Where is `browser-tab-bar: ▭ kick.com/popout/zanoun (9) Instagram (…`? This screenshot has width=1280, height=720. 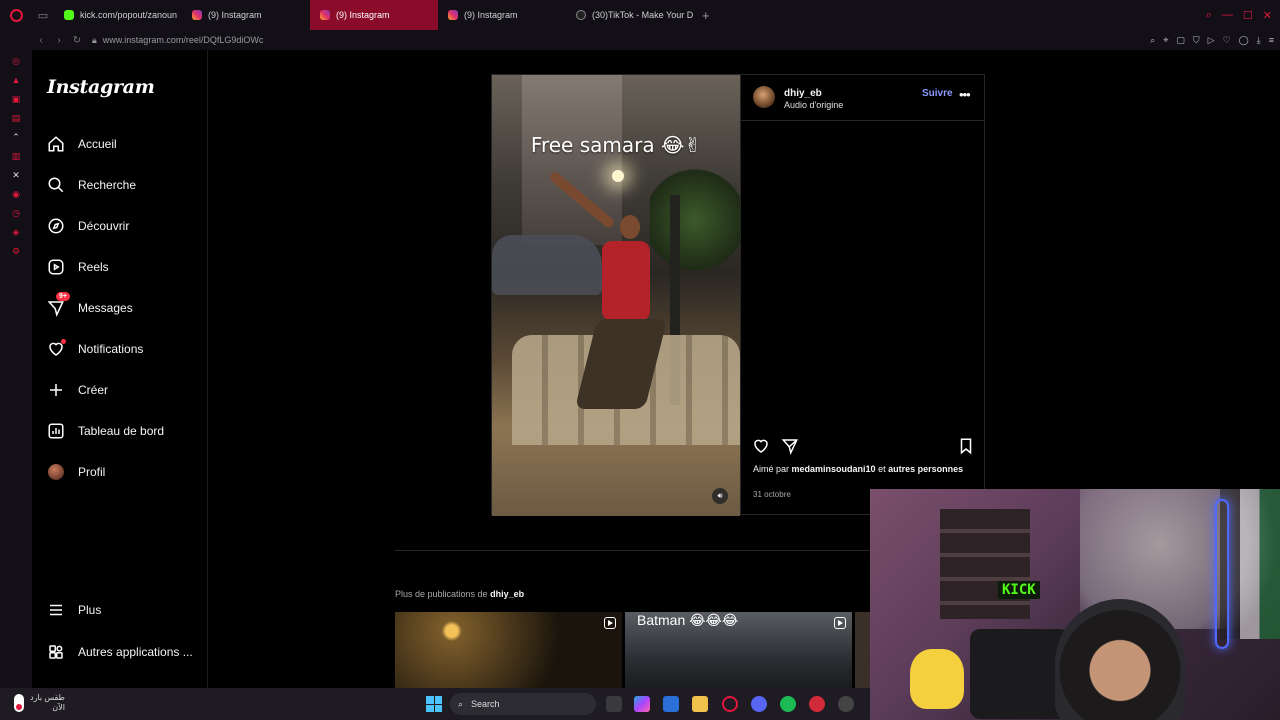
browser-tab-bar: ▭ kick.com/popout/zanoun (9) Instagram (… is located at coordinates (640, 15).